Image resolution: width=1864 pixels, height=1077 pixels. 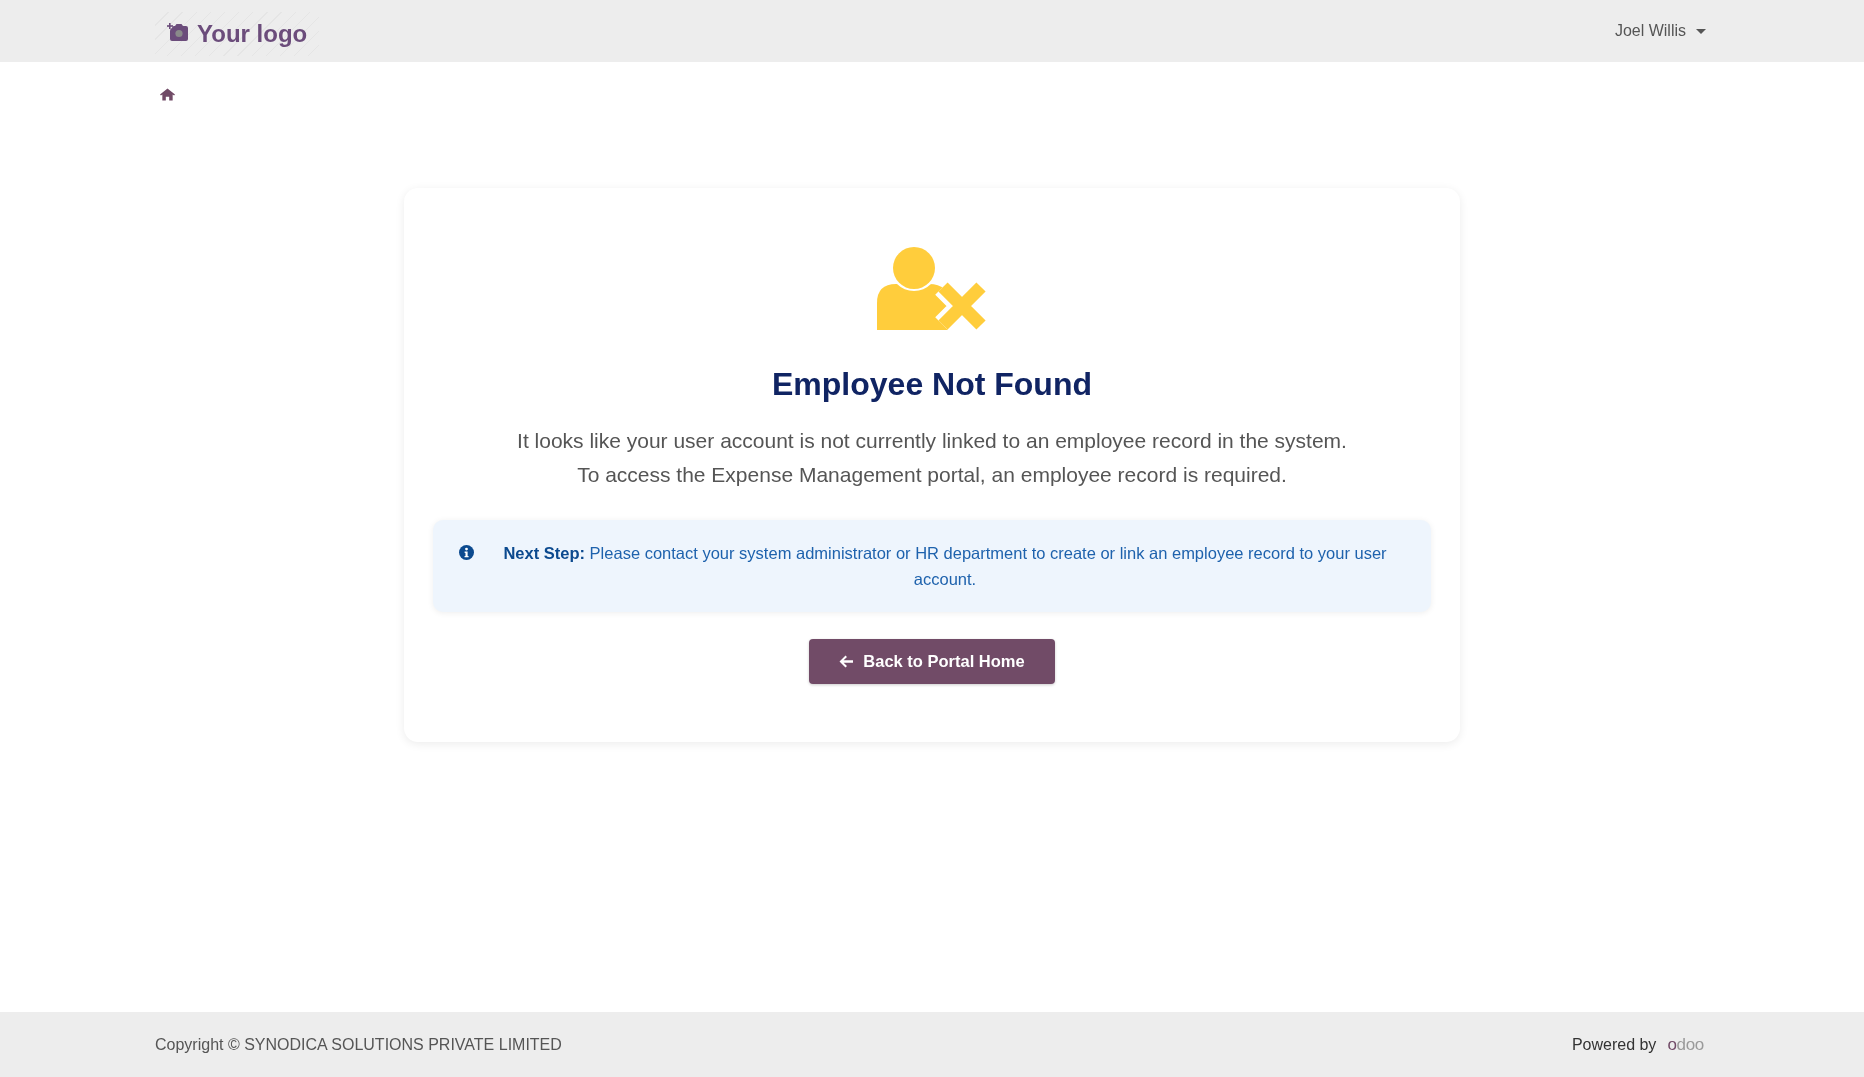 I want to click on arrow-left-icon, so click(x=846, y=661).